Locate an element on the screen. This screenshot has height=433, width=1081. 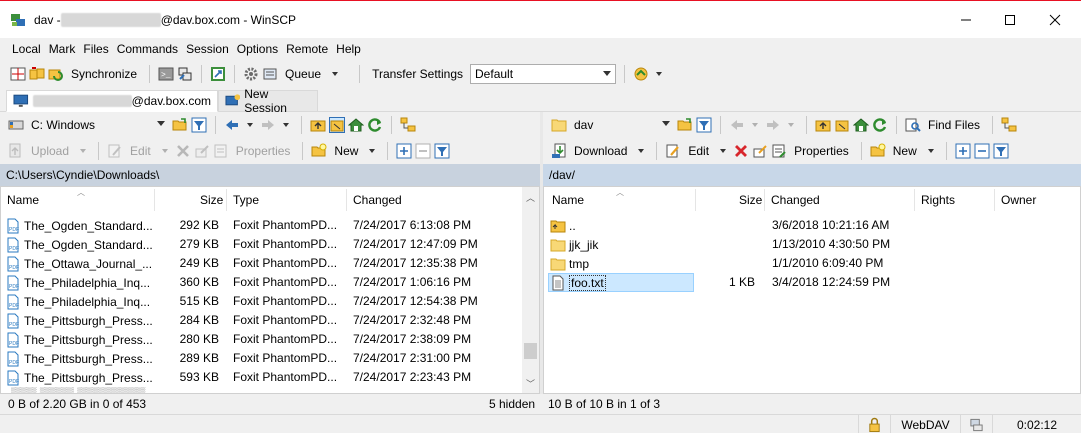
table-row: foo.txt 1 KB 3/4/2018 12:24:59 PM is located at coordinates (812, 282).